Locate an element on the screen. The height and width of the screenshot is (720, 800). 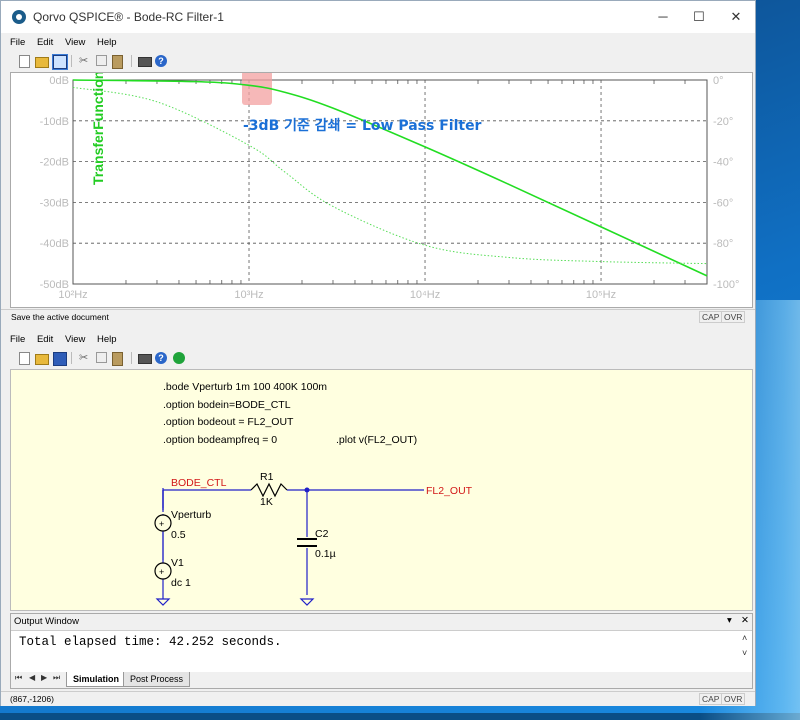
tab-nav-first-icon: ⏮ is located at coordinates (18, 678).